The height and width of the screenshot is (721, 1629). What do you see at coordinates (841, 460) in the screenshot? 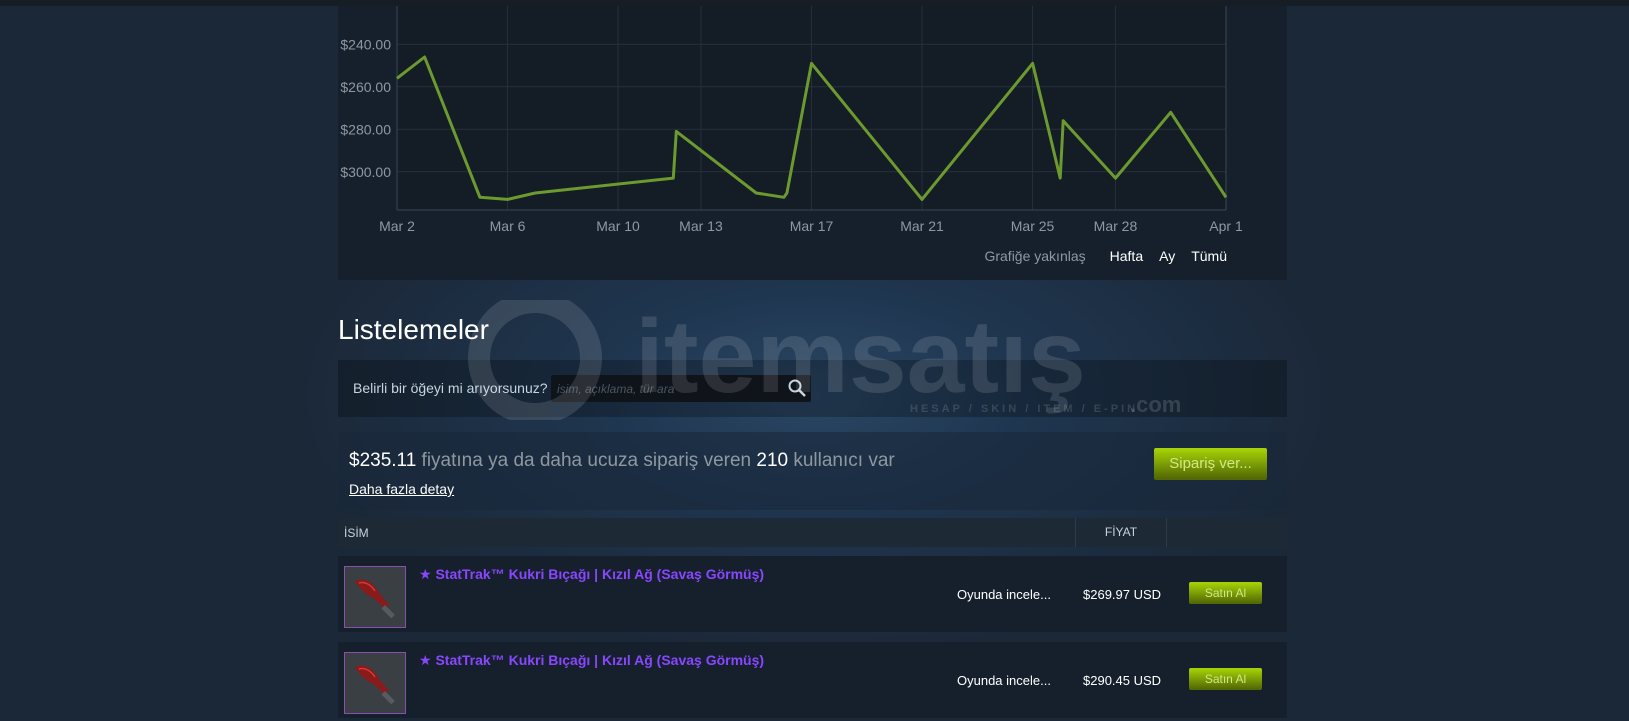
I see `buy-order-text-2: kullanıcı var` at bounding box center [841, 460].